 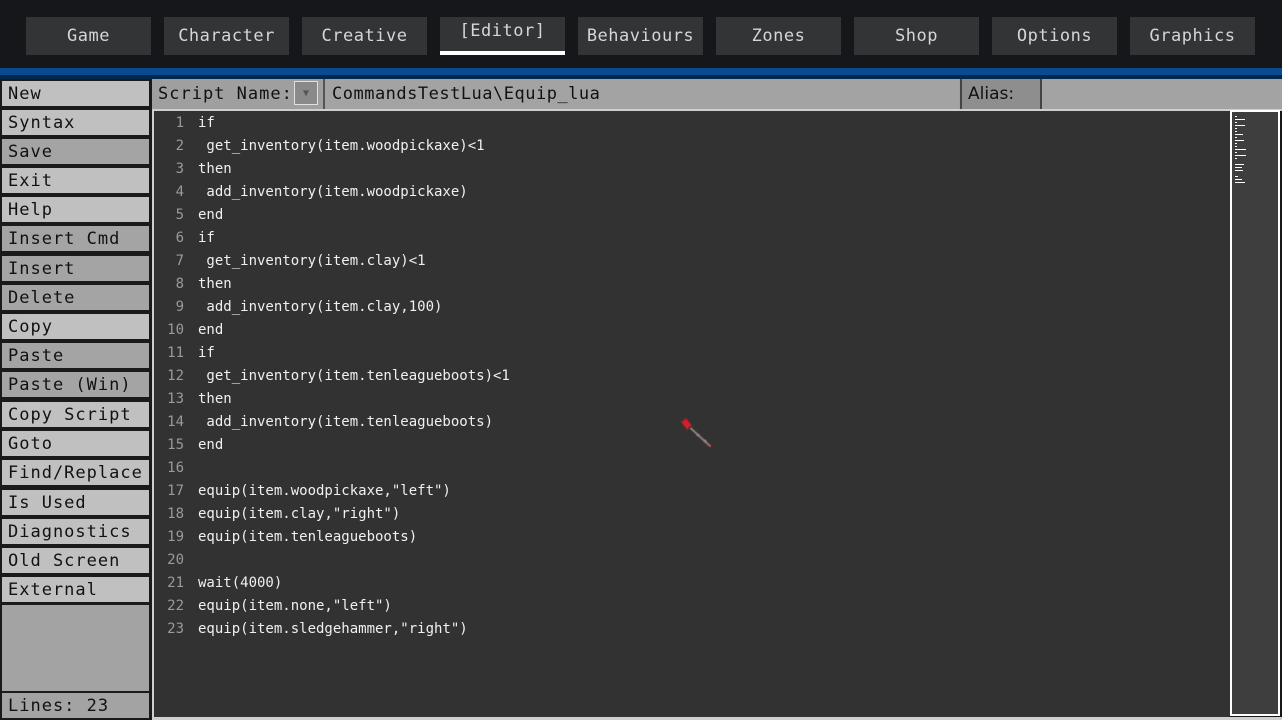 What do you see at coordinates (75, 269) in the screenshot?
I see `insert-button: Insert` at bounding box center [75, 269].